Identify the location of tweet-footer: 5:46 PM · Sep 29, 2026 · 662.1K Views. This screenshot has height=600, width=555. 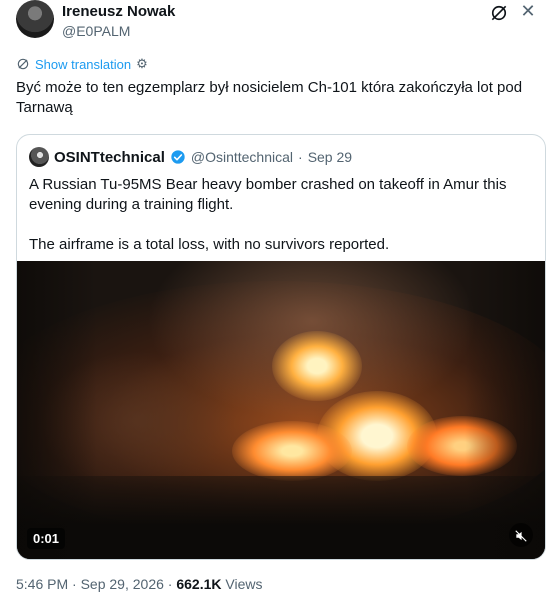
(139, 584).